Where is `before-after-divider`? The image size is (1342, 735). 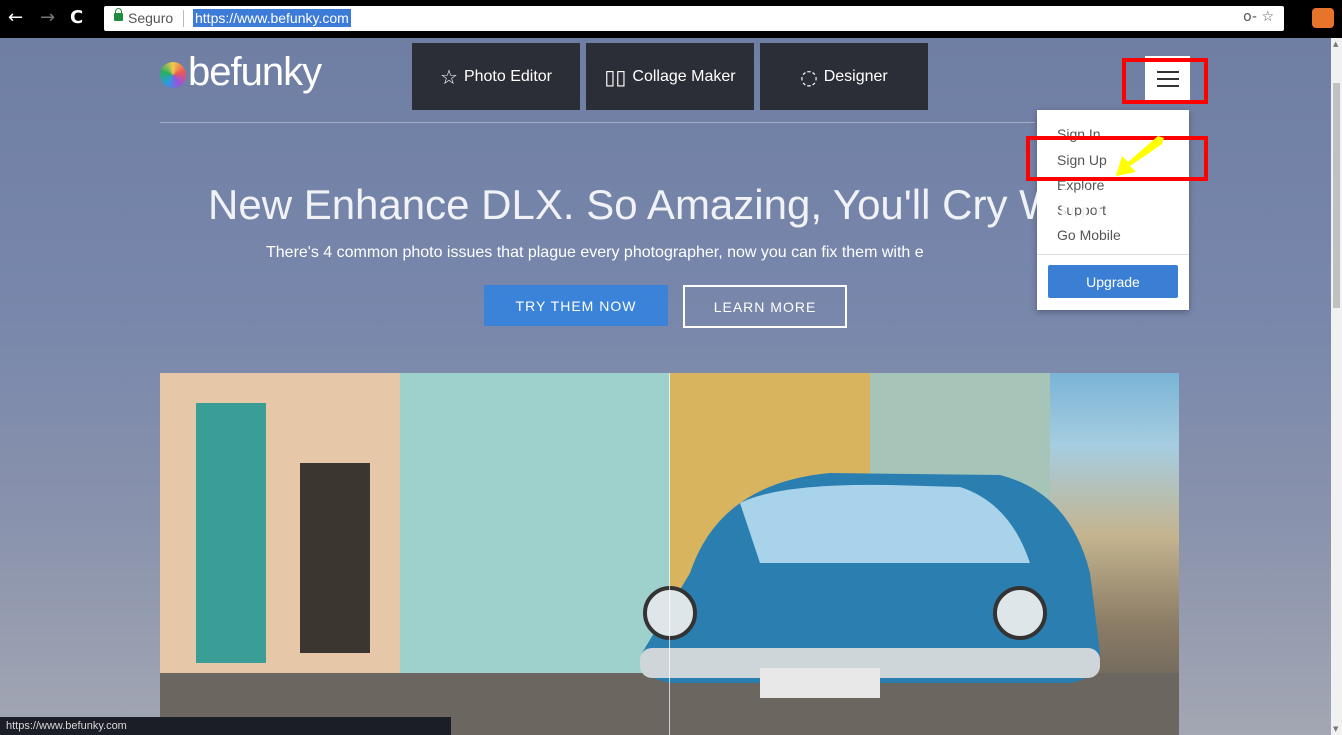
before-after-divider is located at coordinates (669, 554).